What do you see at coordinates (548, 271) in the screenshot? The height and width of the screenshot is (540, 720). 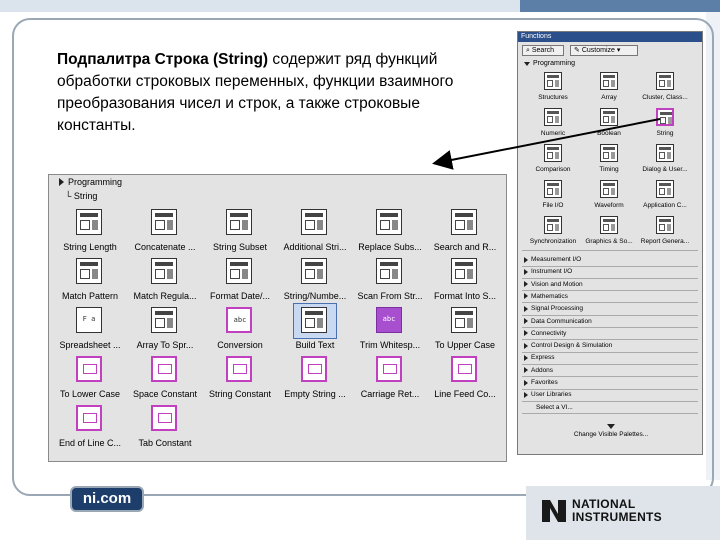 I see `category-instrument-i-o: Instrument I/O` at bounding box center [548, 271].